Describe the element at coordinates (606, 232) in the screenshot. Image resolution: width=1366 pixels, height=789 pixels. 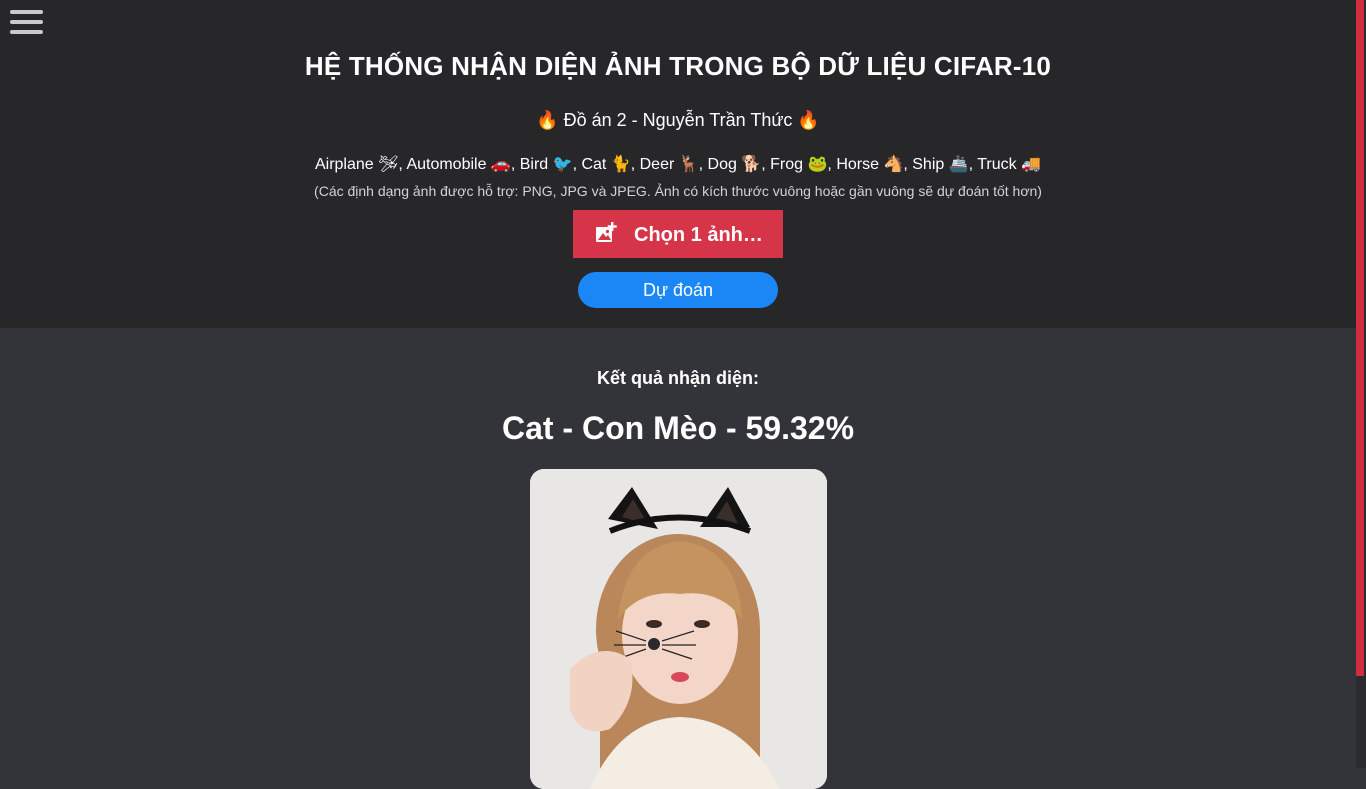
I see `add-photo-icon` at that location.